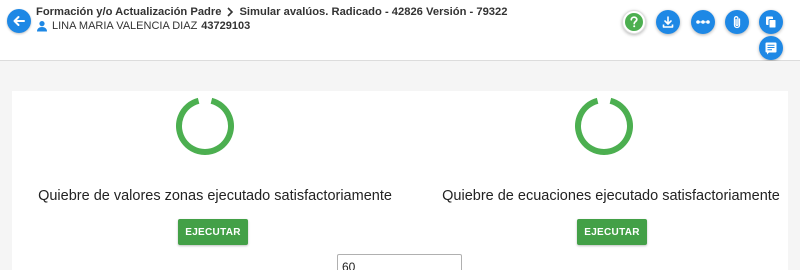 This screenshot has width=800, height=270. Describe the element at coordinates (125, 26) in the screenshot. I see `user-name: LINA MARIA VALENCIA DIAZ` at that location.